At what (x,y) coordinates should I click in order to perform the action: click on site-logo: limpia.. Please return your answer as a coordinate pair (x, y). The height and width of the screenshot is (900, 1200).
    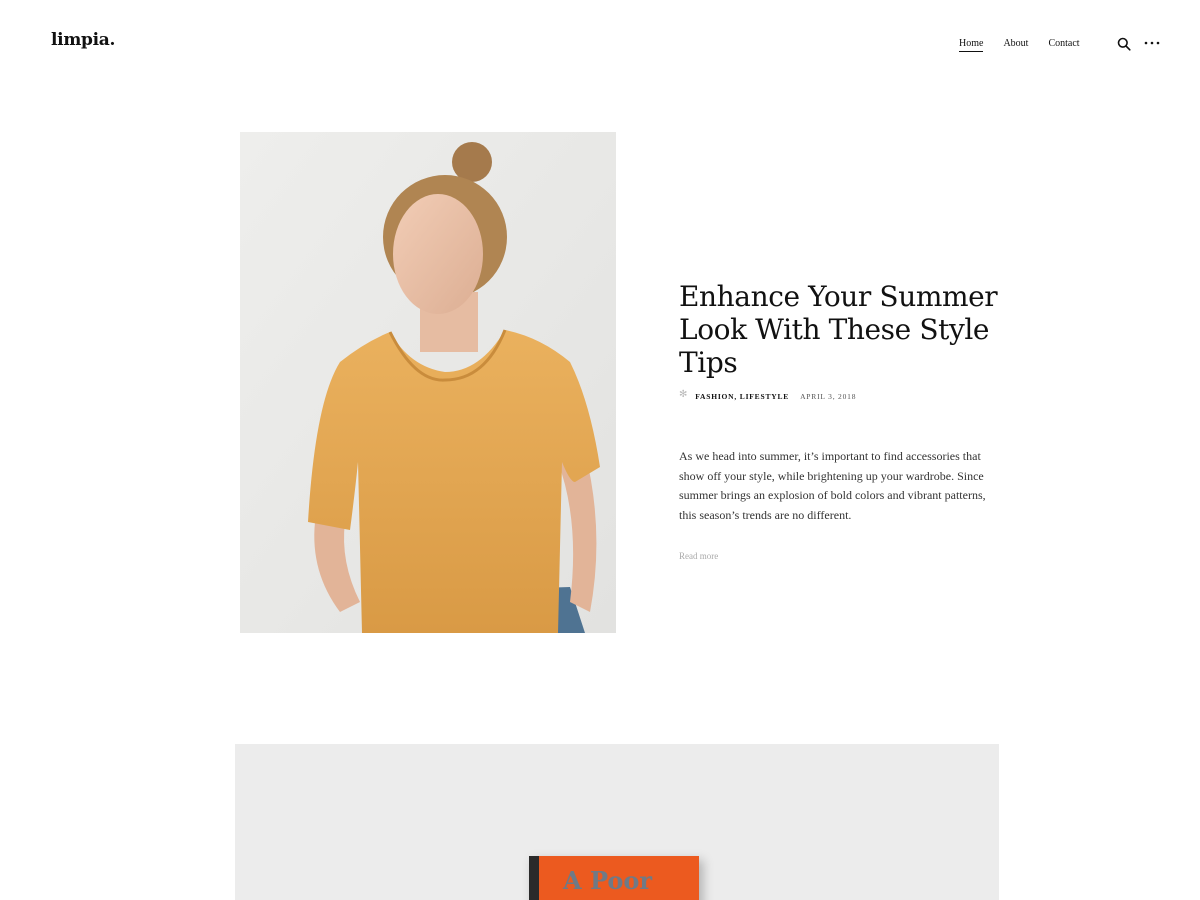
    Looking at the image, I should click on (83, 40).